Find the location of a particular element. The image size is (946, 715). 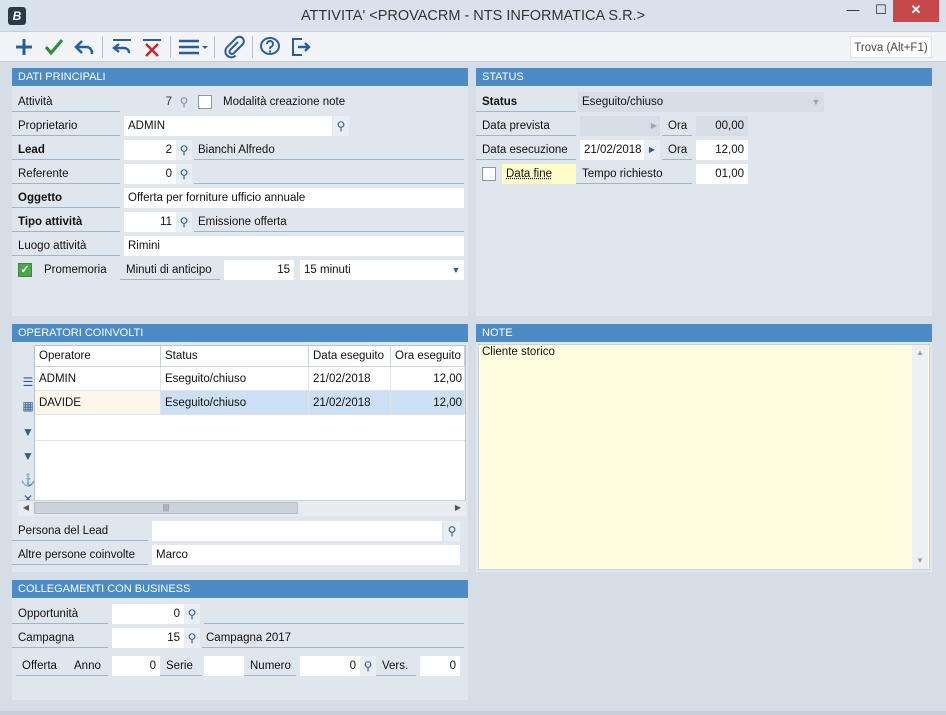

campagna-search-icon: ⚲ is located at coordinates (192, 638).